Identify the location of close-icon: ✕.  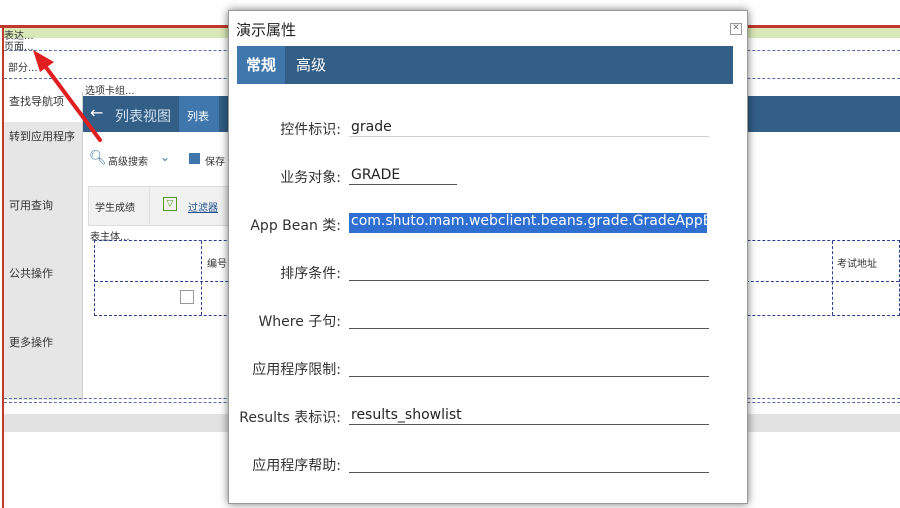
(736, 29).